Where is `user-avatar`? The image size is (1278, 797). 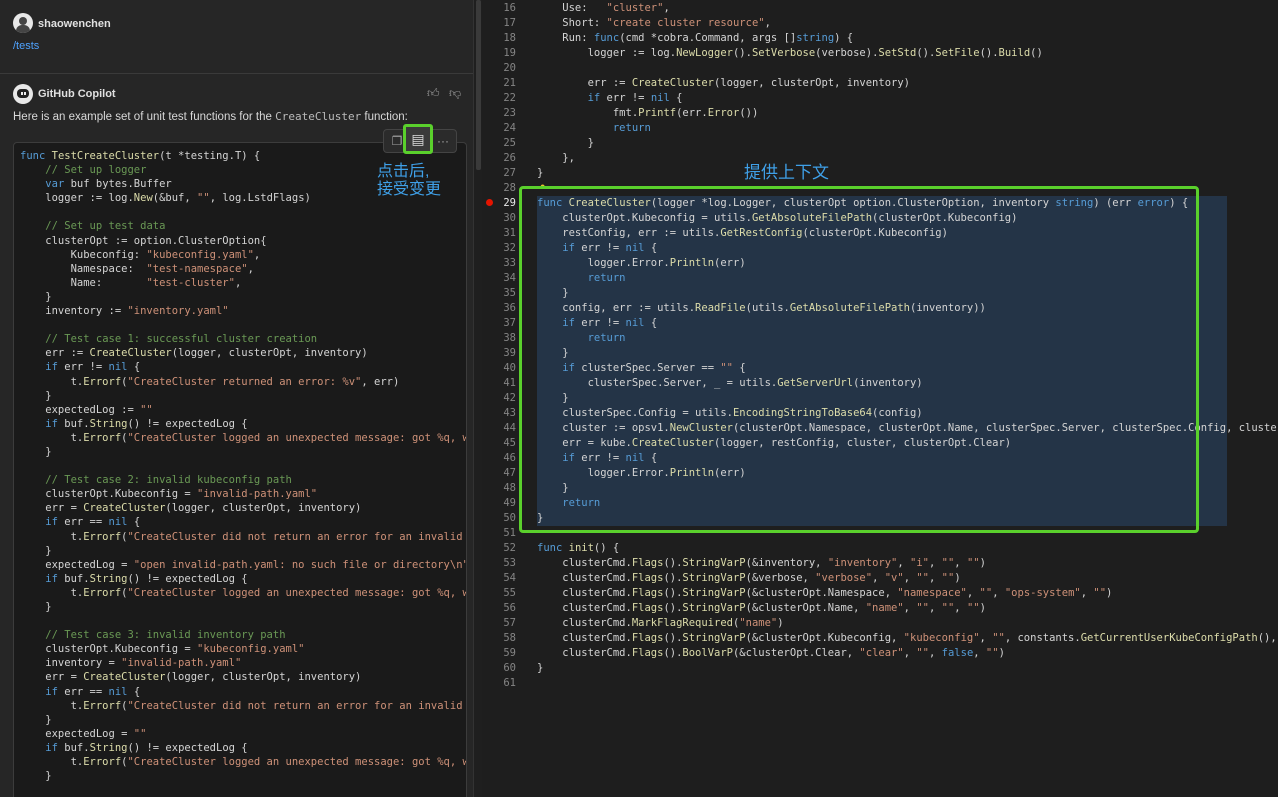
user-avatar is located at coordinates (23, 23).